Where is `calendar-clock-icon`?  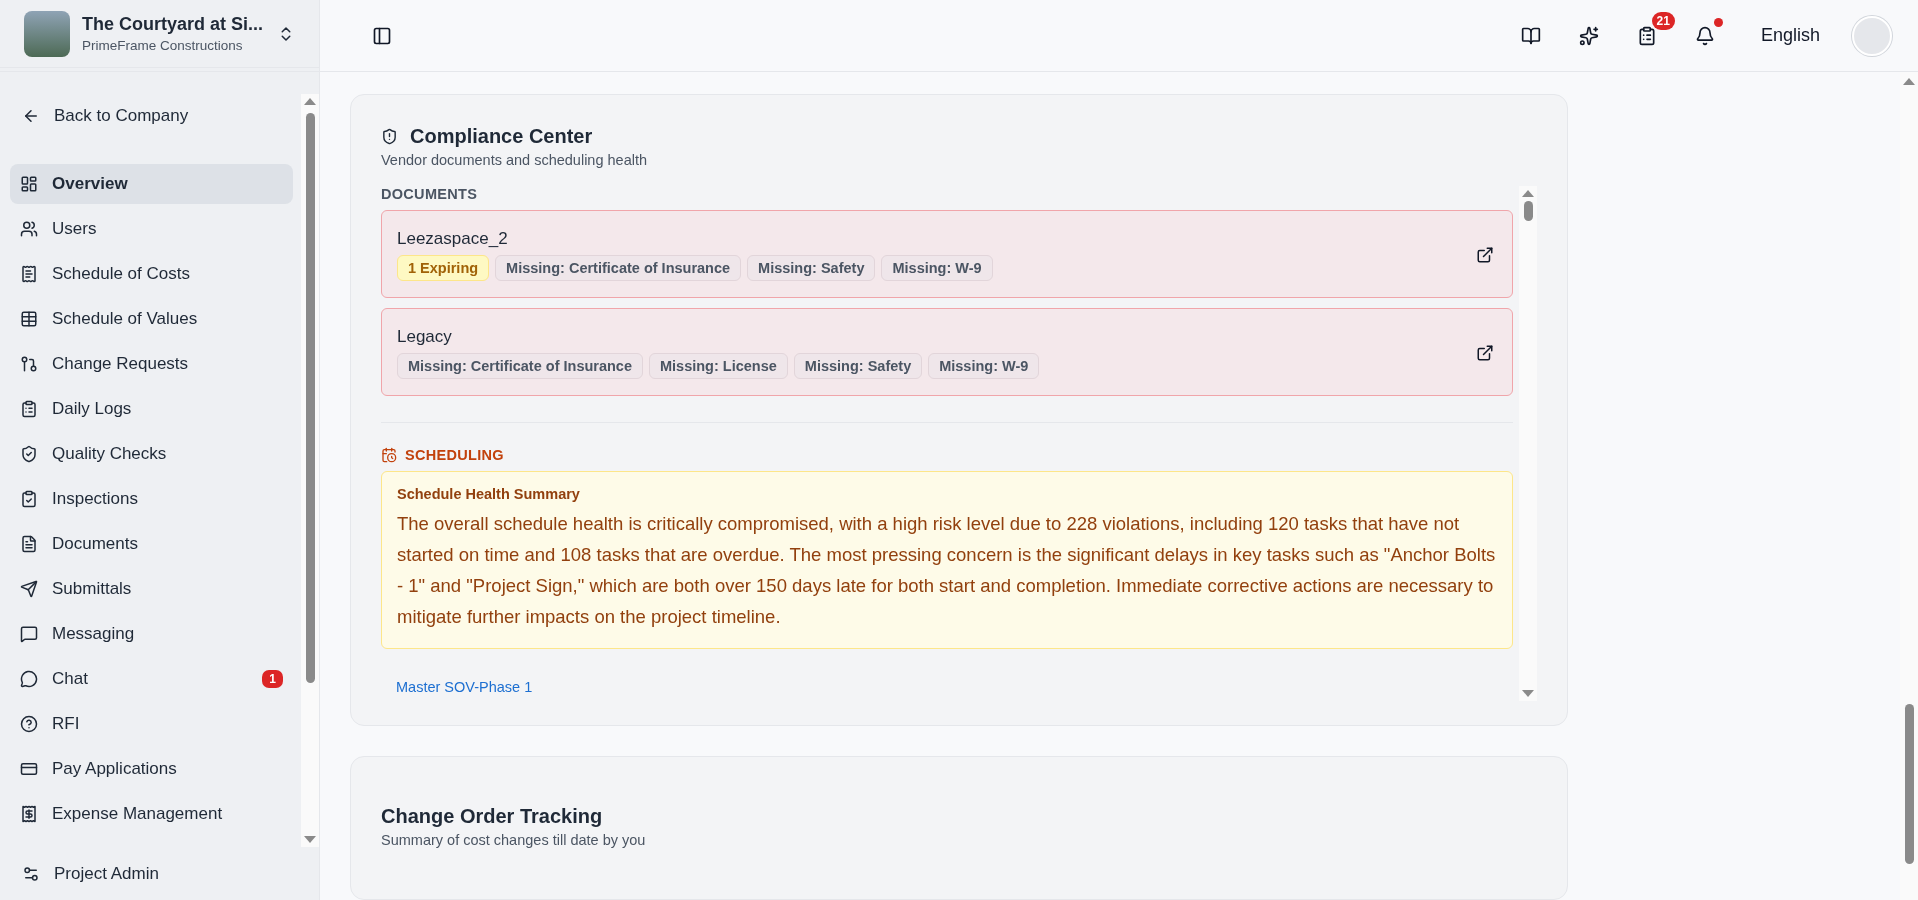 calendar-clock-icon is located at coordinates (389, 455).